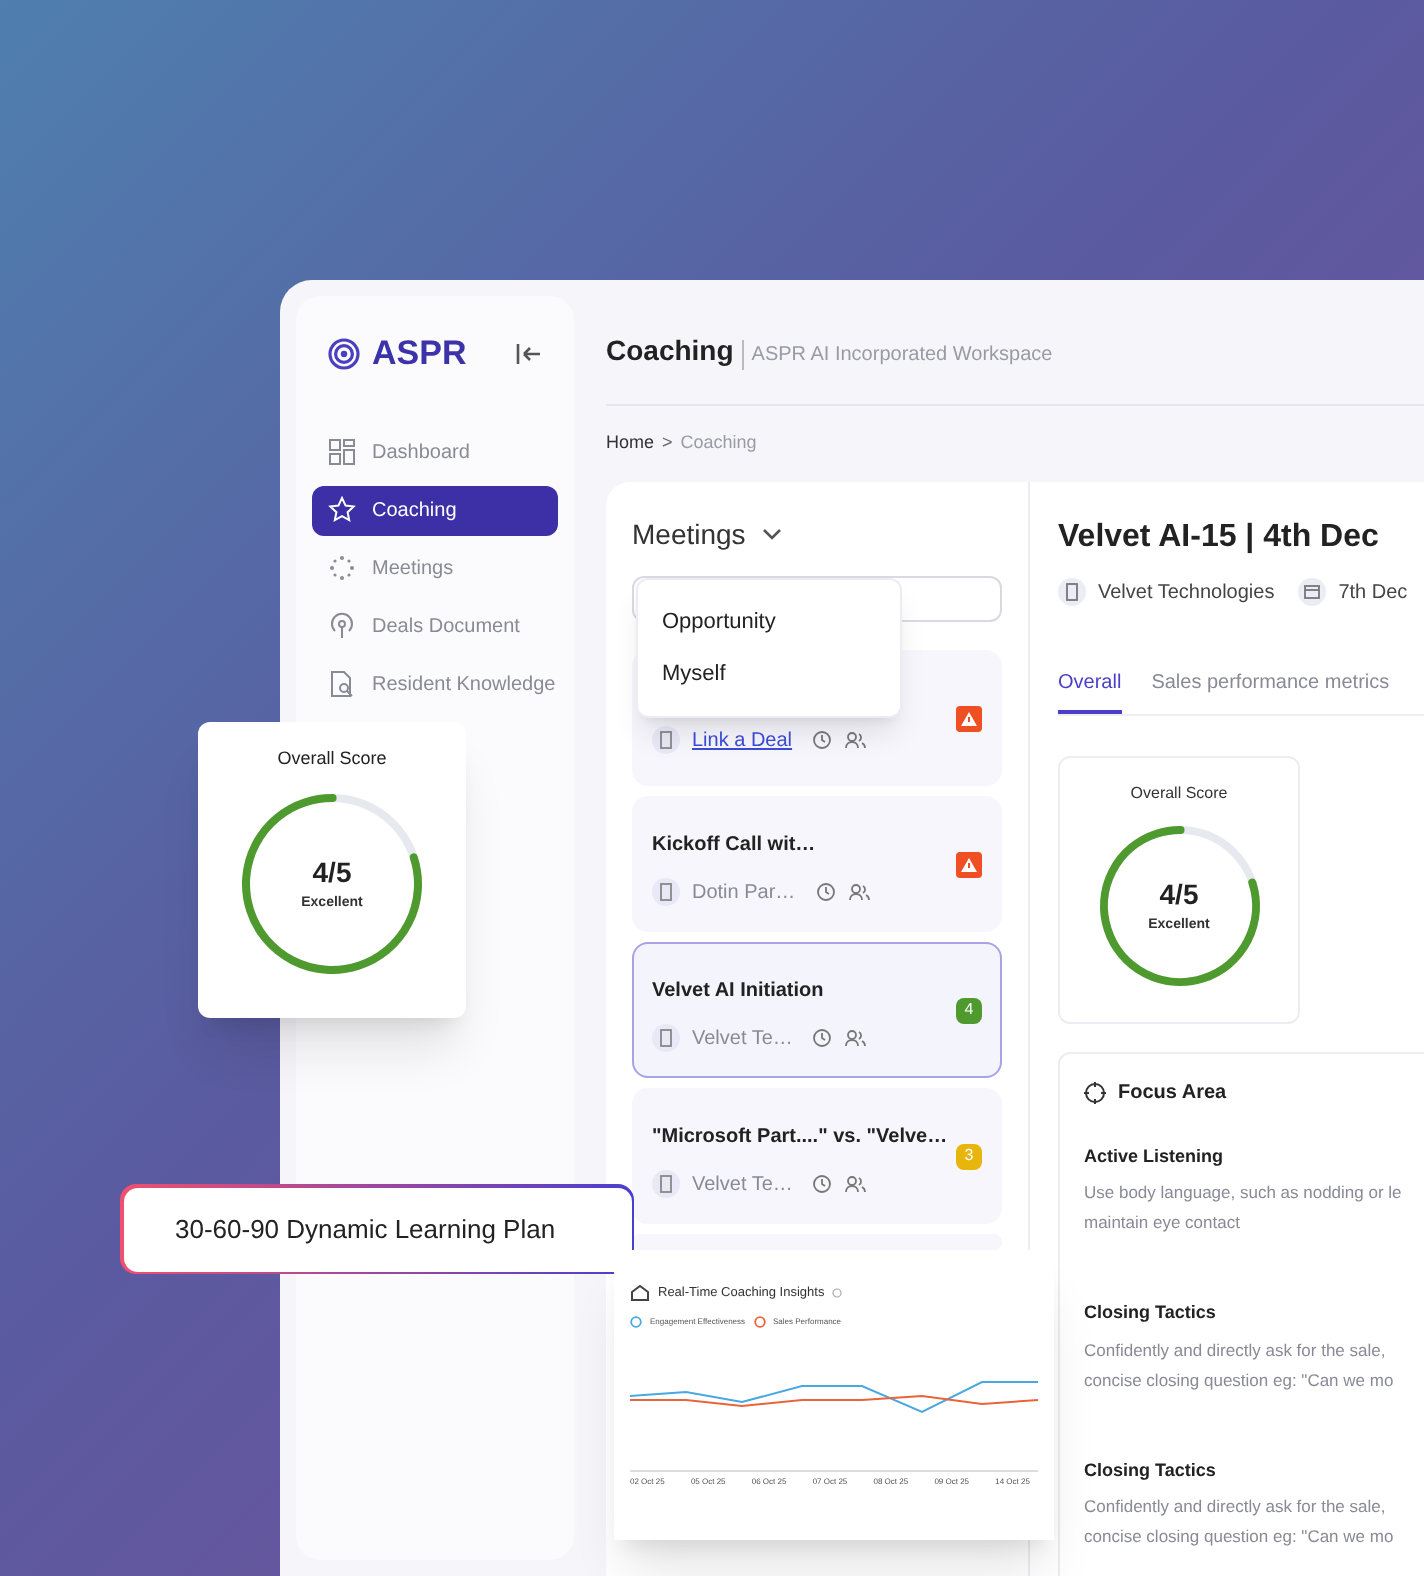 Image resolution: width=1424 pixels, height=1576 pixels. I want to click on logo-text: ASPR, so click(419, 354).